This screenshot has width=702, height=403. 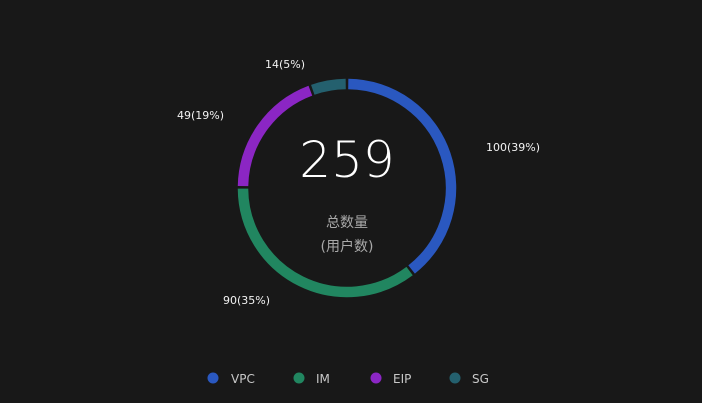 I want to click on legend-item-vpc: VPC, so click(x=231, y=379).